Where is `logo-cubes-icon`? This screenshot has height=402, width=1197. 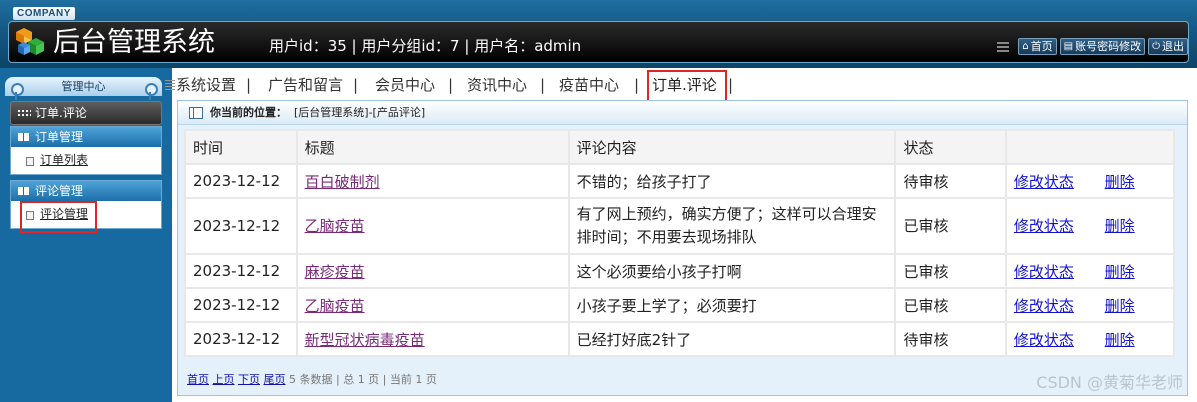
logo-cubes-icon is located at coordinates (30, 41).